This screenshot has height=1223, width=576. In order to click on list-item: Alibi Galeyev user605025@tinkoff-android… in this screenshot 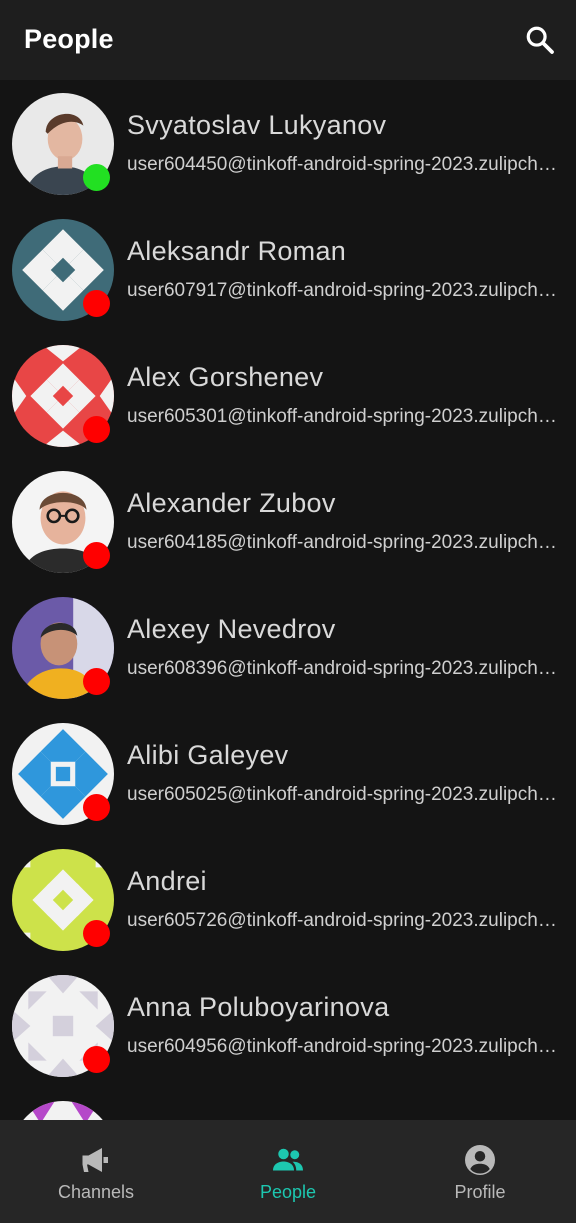, I will do `click(288, 773)`.